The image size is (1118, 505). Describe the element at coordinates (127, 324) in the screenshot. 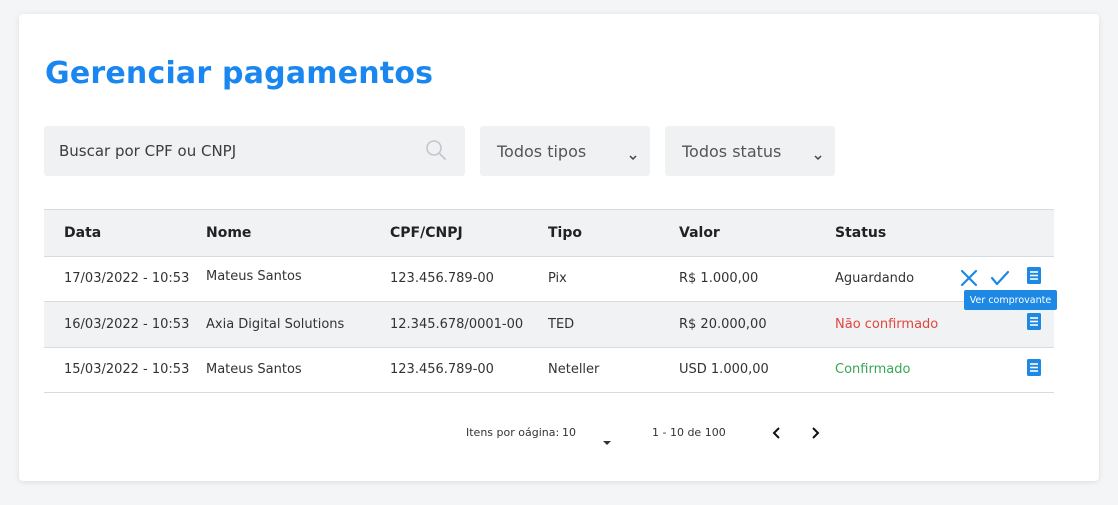

I see `cell-data: 16/03/2022 - 10:53` at that location.